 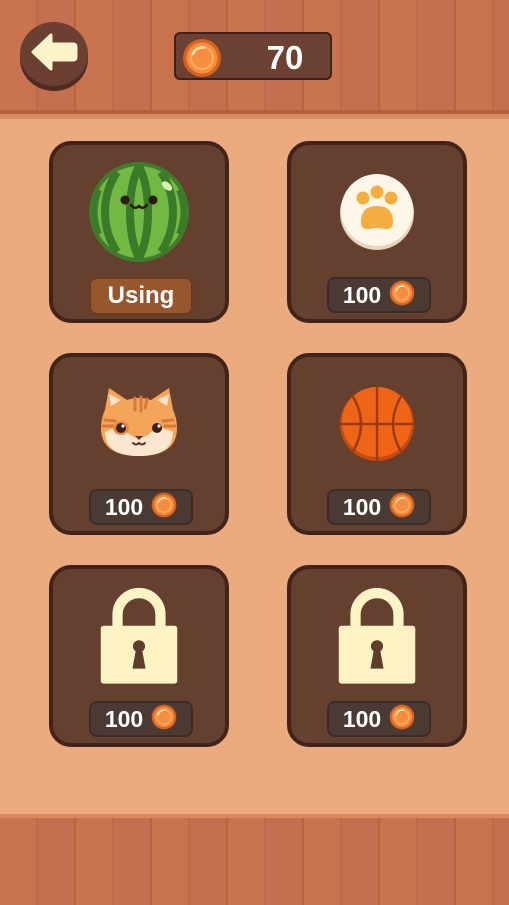 What do you see at coordinates (254, 861) in the screenshot?
I see `bottom-bar` at bounding box center [254, 861].